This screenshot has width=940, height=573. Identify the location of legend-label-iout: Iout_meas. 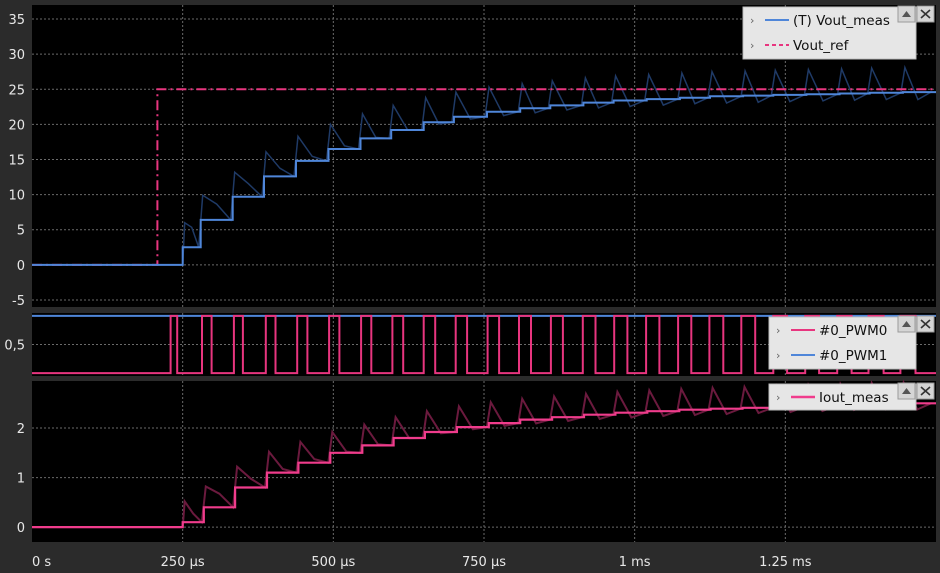
(854, 398).